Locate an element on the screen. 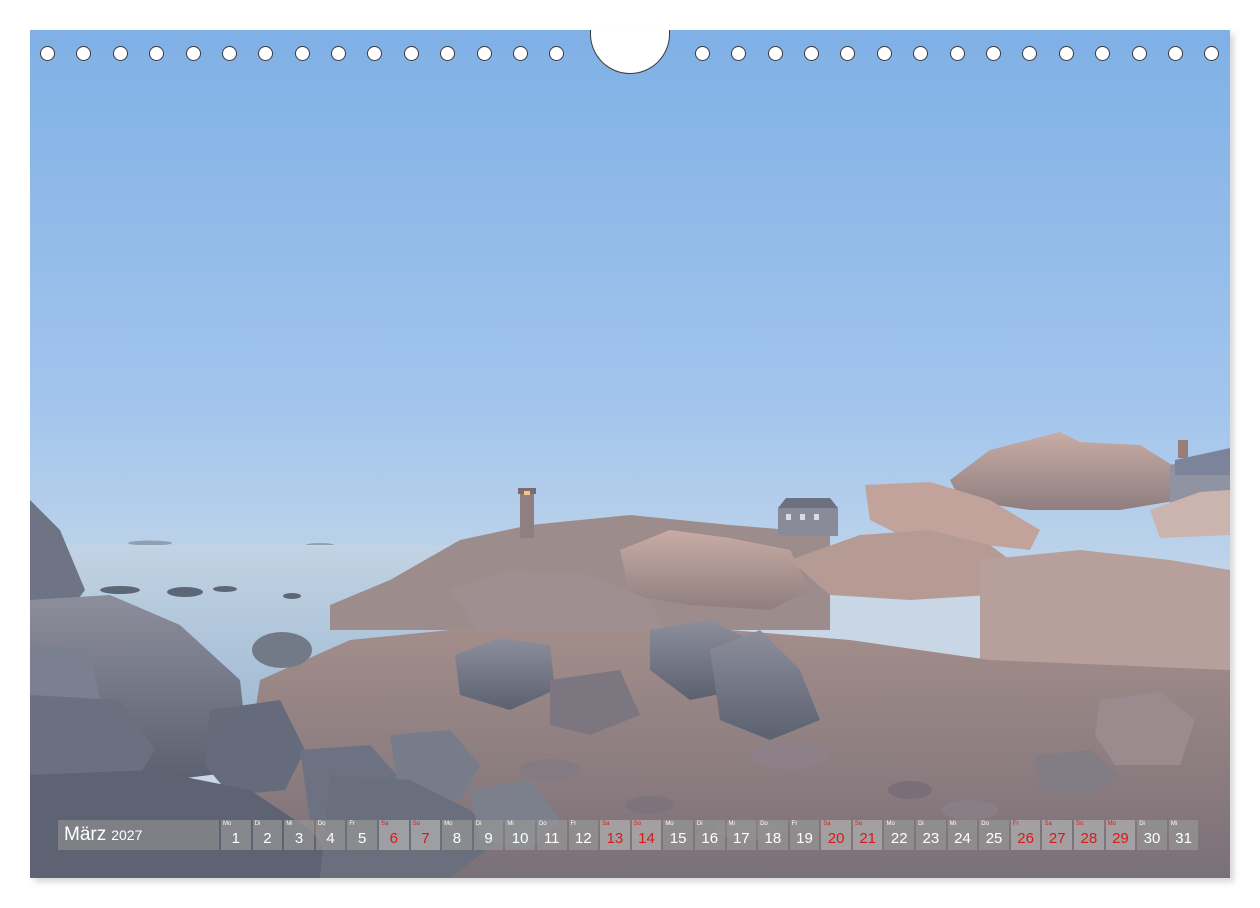 This screenshot has height=908, width=1260. day-number: 22 is located at coordinates (899, 838).